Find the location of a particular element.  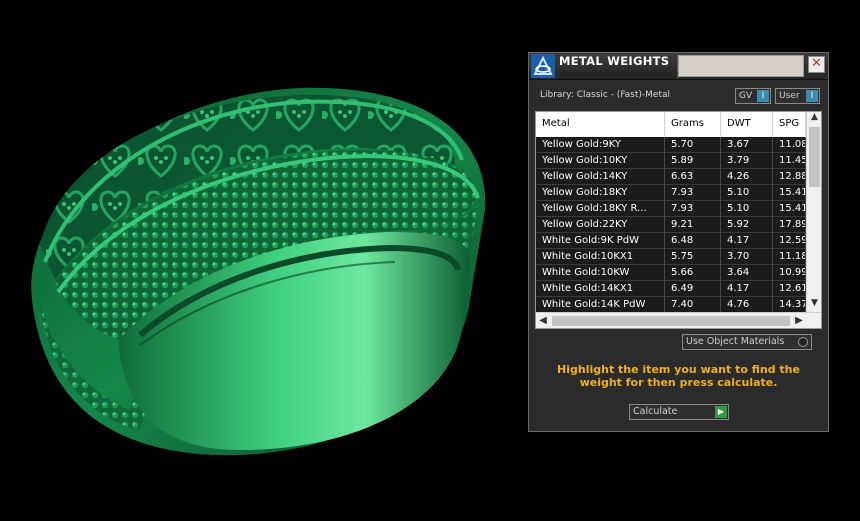

cell-spg: 12.88 is located at coordinates (789, 177).